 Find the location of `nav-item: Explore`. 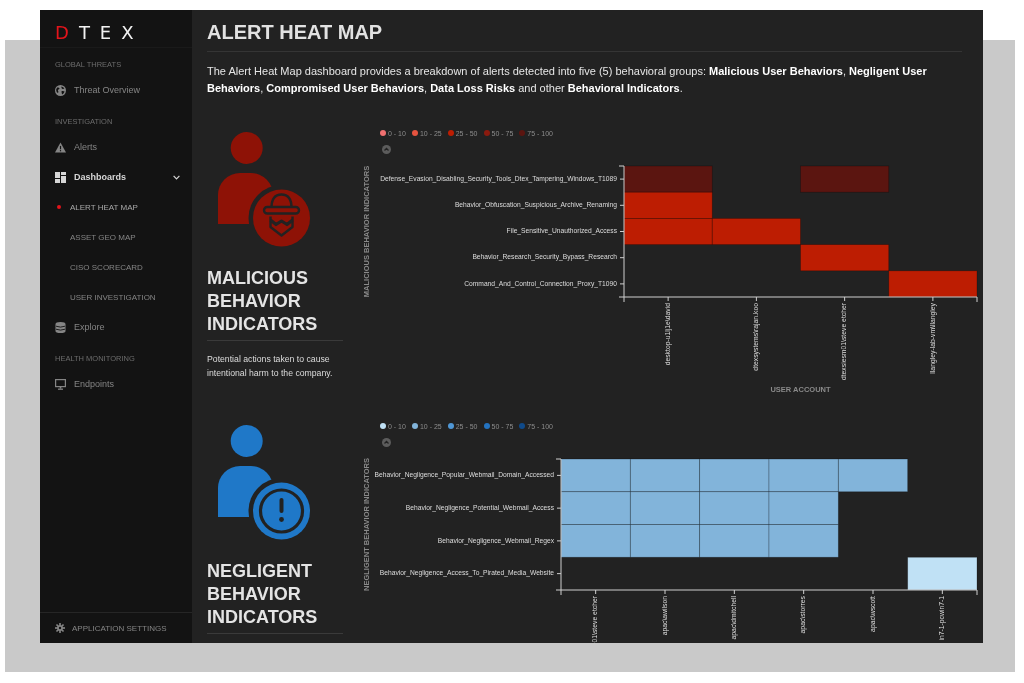

nav-item: Explore is located at coordinates (116, 327).